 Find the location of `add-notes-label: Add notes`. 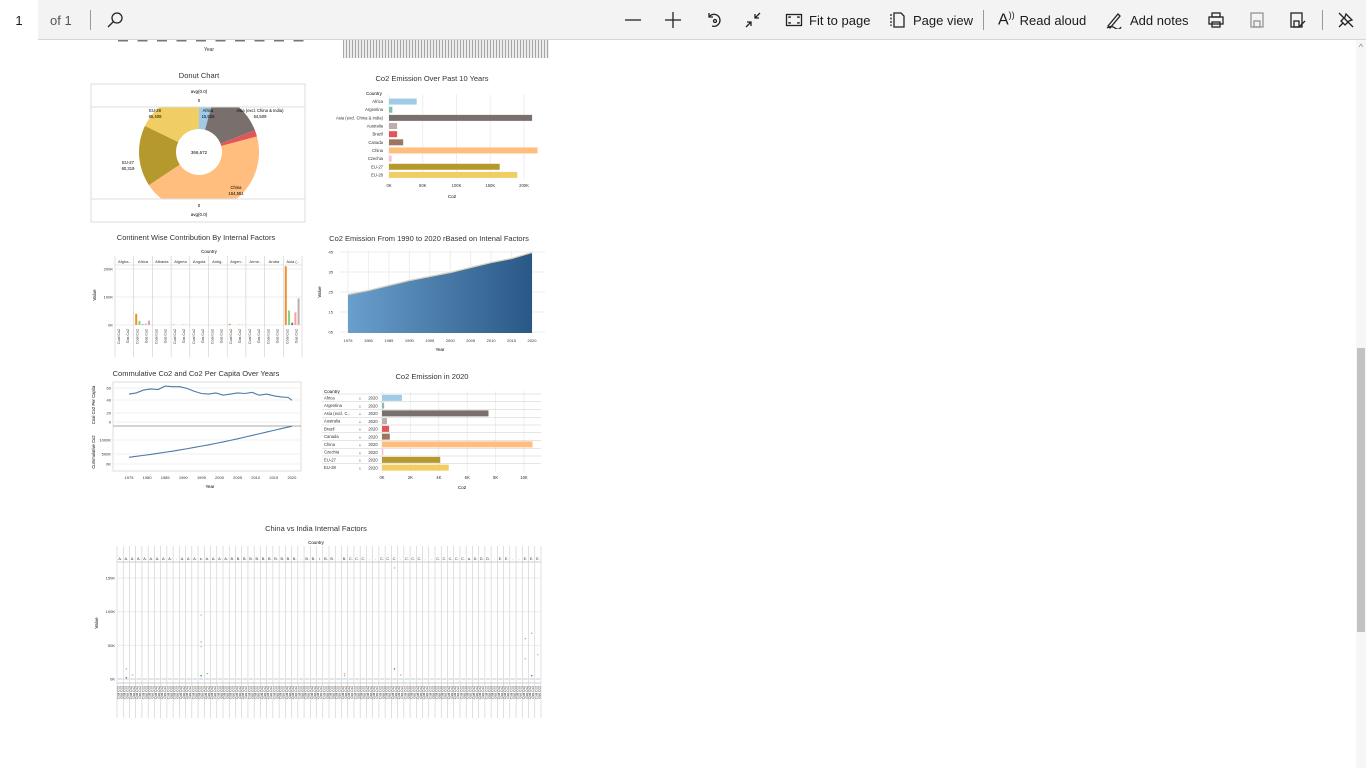

add-notes-label: Add notes is located at coordinates (1159, 20).